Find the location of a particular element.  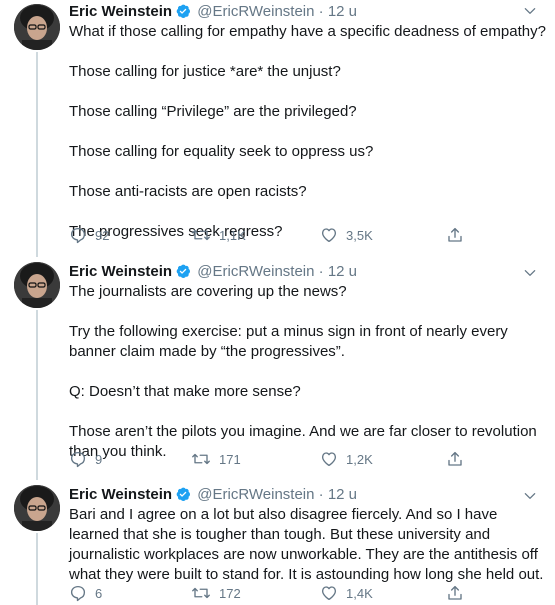

like-count: 1,2K is located at coordinates (359, 459).